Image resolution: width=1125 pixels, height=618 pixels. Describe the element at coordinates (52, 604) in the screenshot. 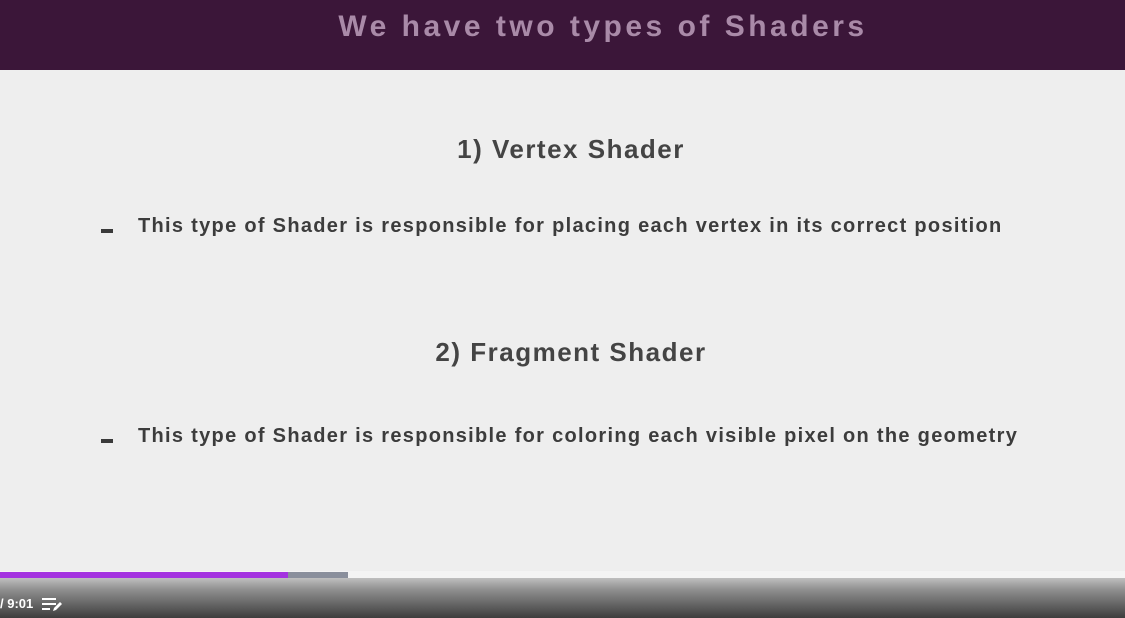

I see `add-note-icon` at that location.